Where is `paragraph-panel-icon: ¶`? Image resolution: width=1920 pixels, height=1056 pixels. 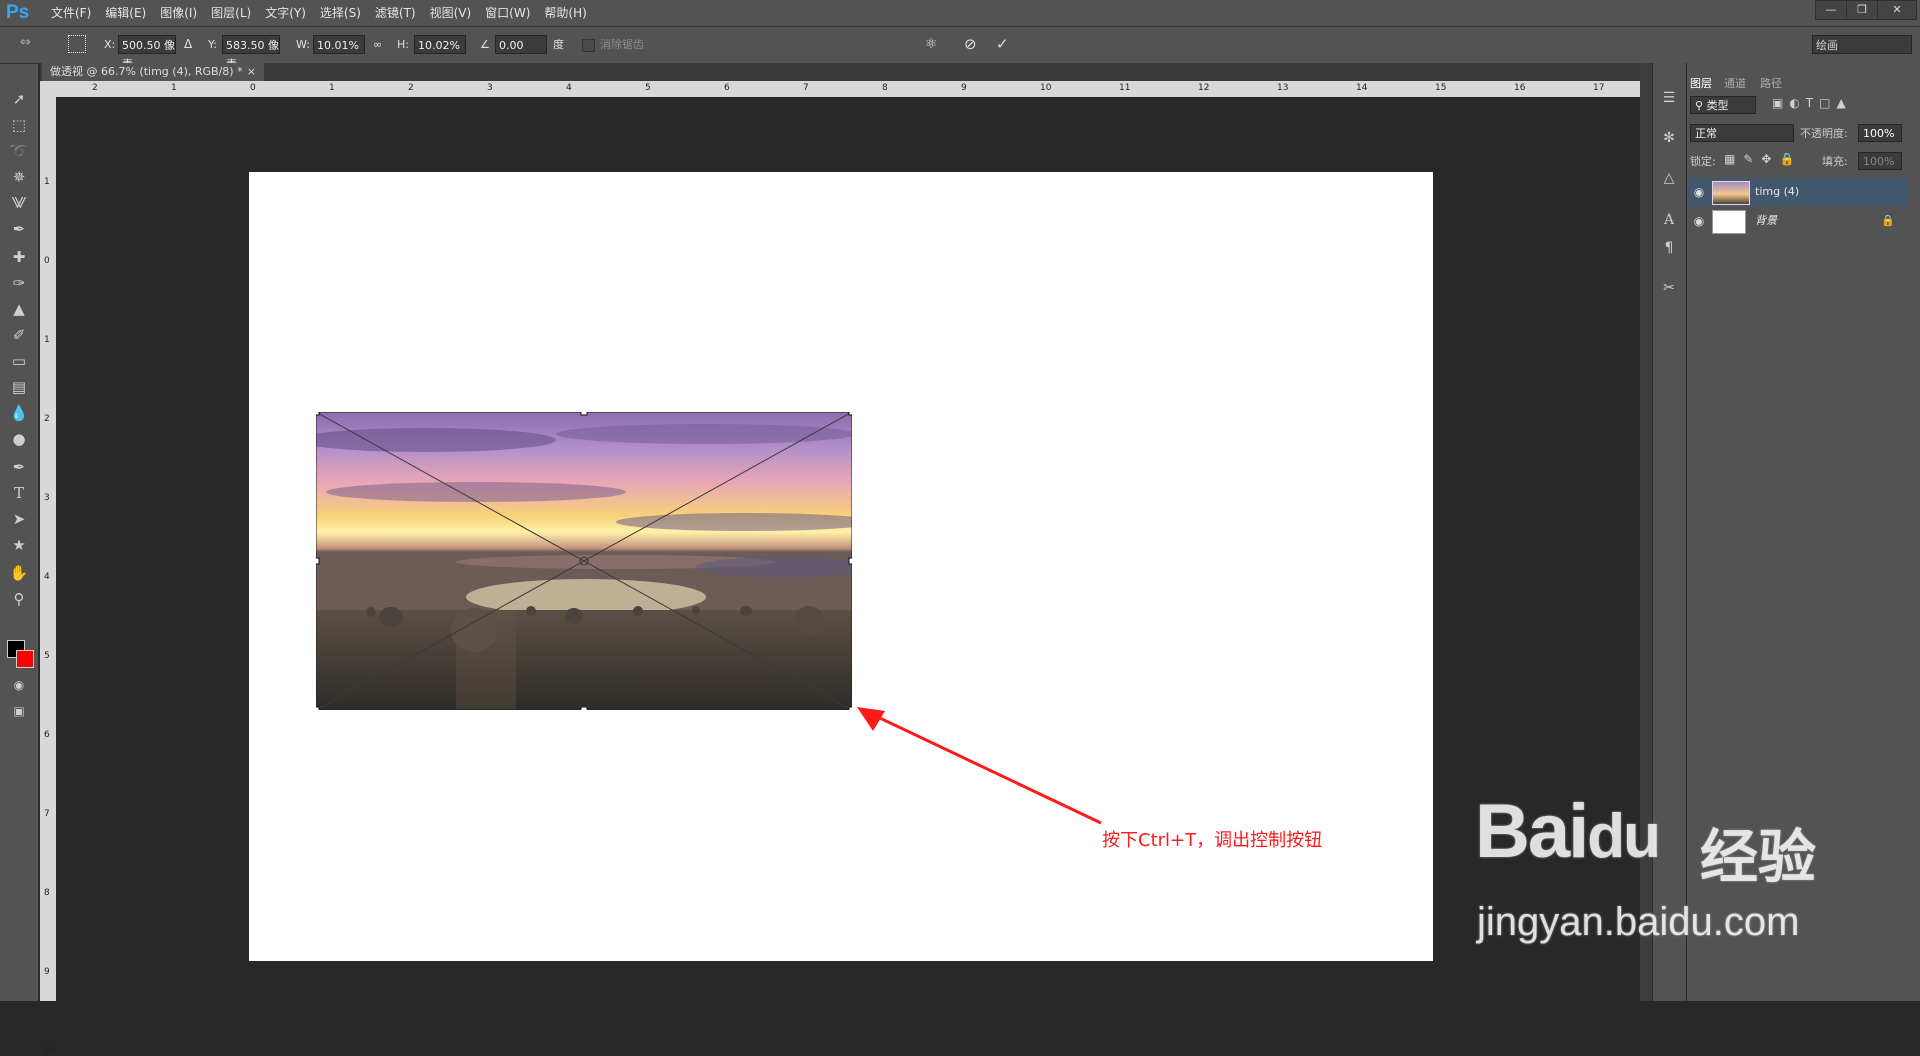
paragraph-panel-icon: ¶ is located at coordinates (1669, 248).